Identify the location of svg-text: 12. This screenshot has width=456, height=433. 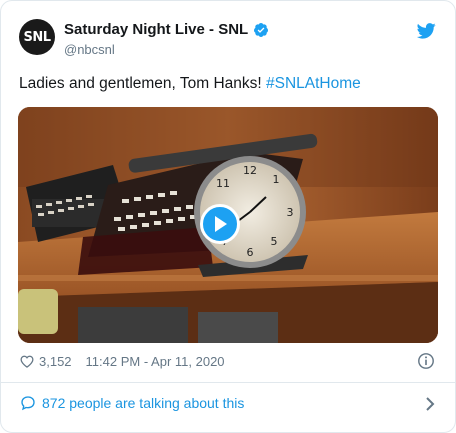
(250, 170).